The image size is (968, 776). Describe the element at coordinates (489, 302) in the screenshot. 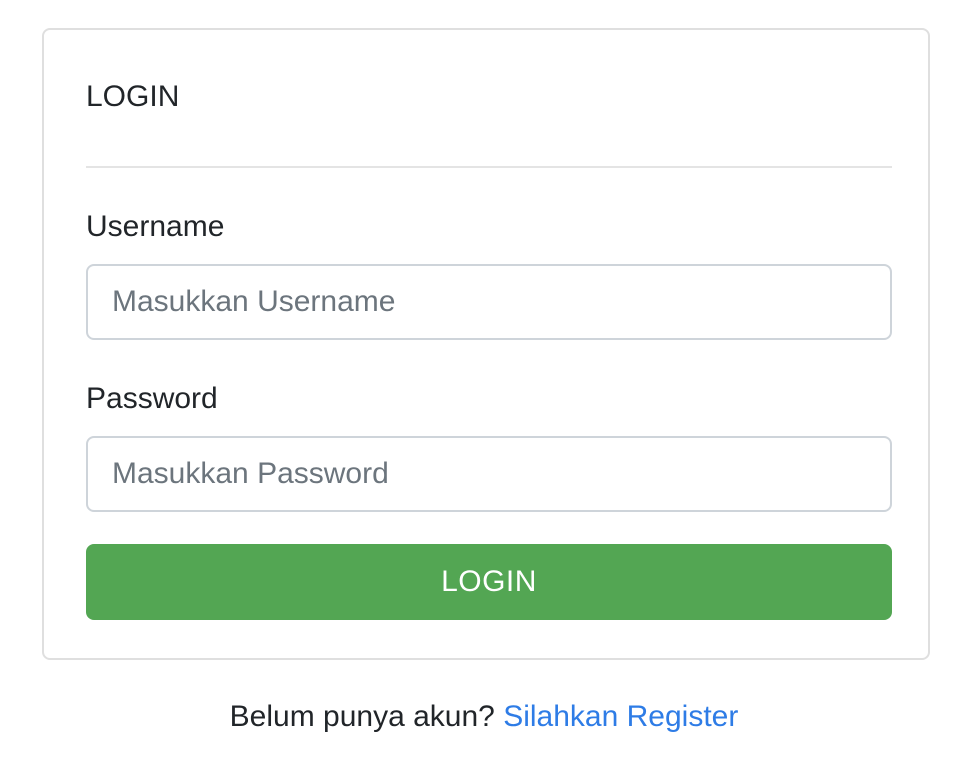

I see `username-input` at that location.